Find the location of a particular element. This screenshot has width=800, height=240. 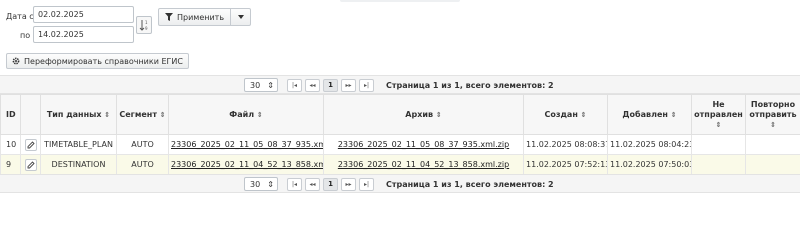

archive-link: 23306_2025_02_11_05_08_37_935.xml.zip is located at coordinates (423, 144).